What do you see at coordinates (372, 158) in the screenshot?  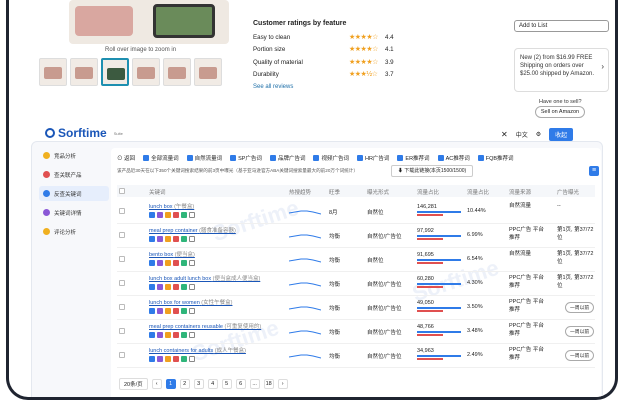 I see `filter-checkbox: HR广告词` at bounding box center [372, 158].